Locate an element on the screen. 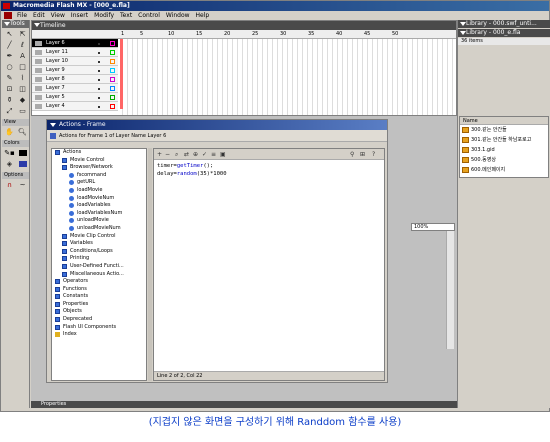 The width and height of the screenshot is (550, 442). pen-tool-icon: ✒ is located at coordinates (9, 56).